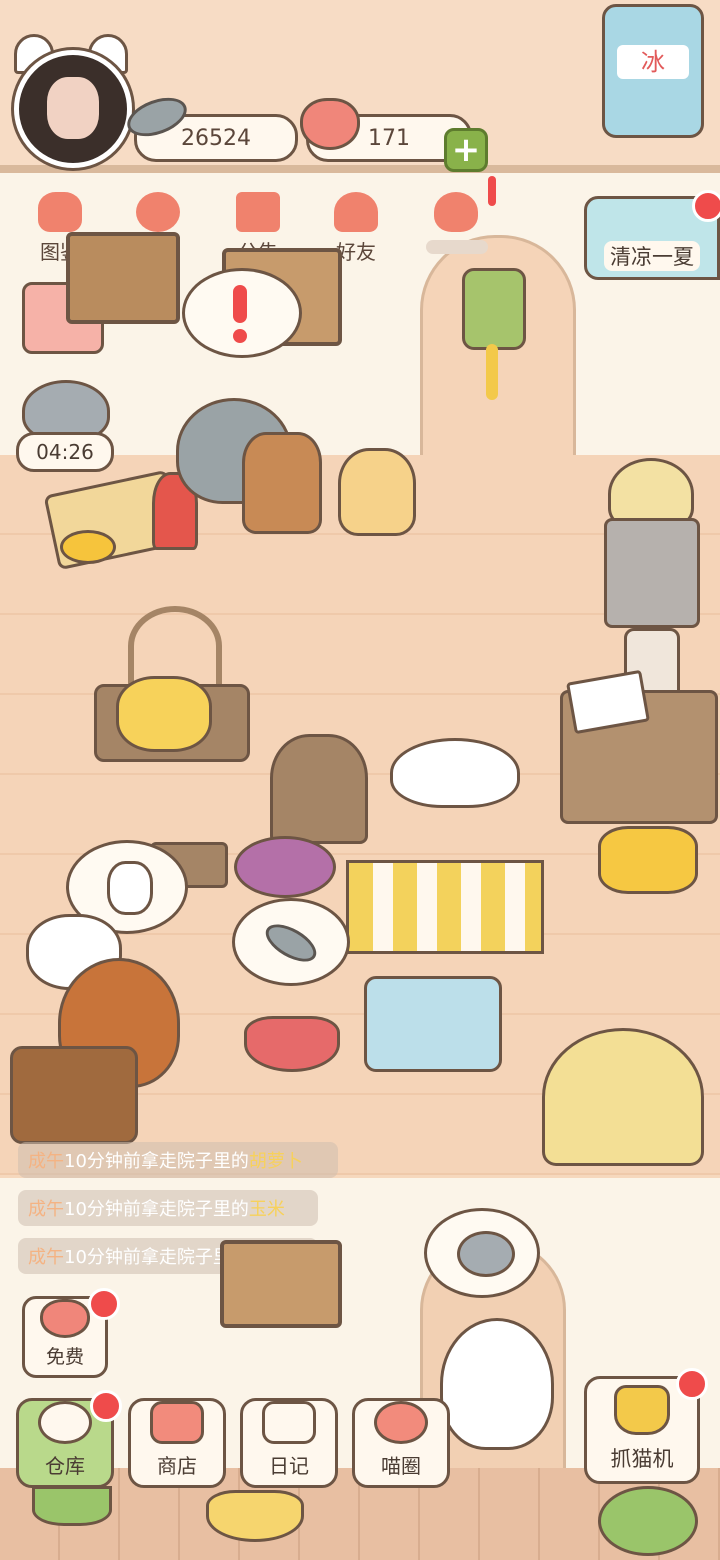  What do you see at coordinates (65, 1466) in the screenshot?
I see `nav-label: 仓库` at bounding box center [65, 1466].